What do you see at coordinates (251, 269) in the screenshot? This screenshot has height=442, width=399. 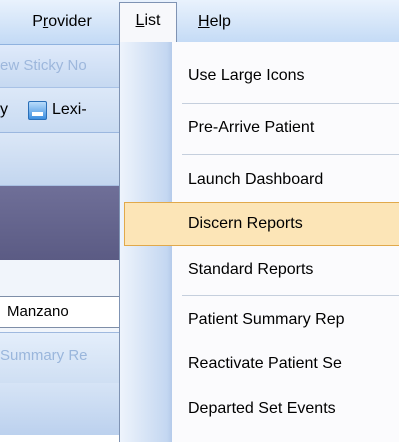 I see `menu-item-label: Standard Reports` at bounding box center [251, 269].